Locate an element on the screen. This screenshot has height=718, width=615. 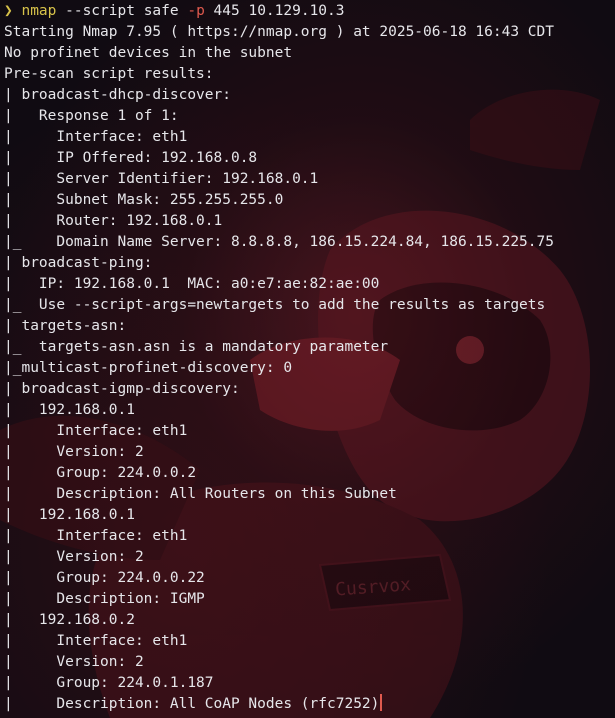
output-line: | Server Identifier: 192.168.0.1 is located at coordinates (161, 179).